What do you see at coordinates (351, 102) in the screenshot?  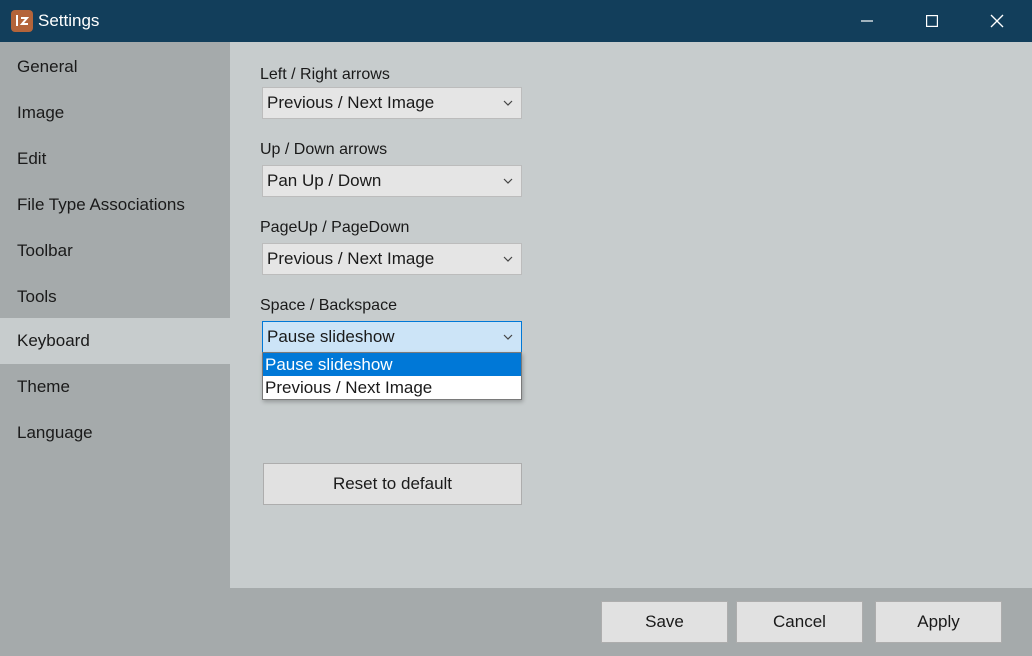 I see `left-right-arrows-value: Previous / Next Image` at bounding box center [351, 102].